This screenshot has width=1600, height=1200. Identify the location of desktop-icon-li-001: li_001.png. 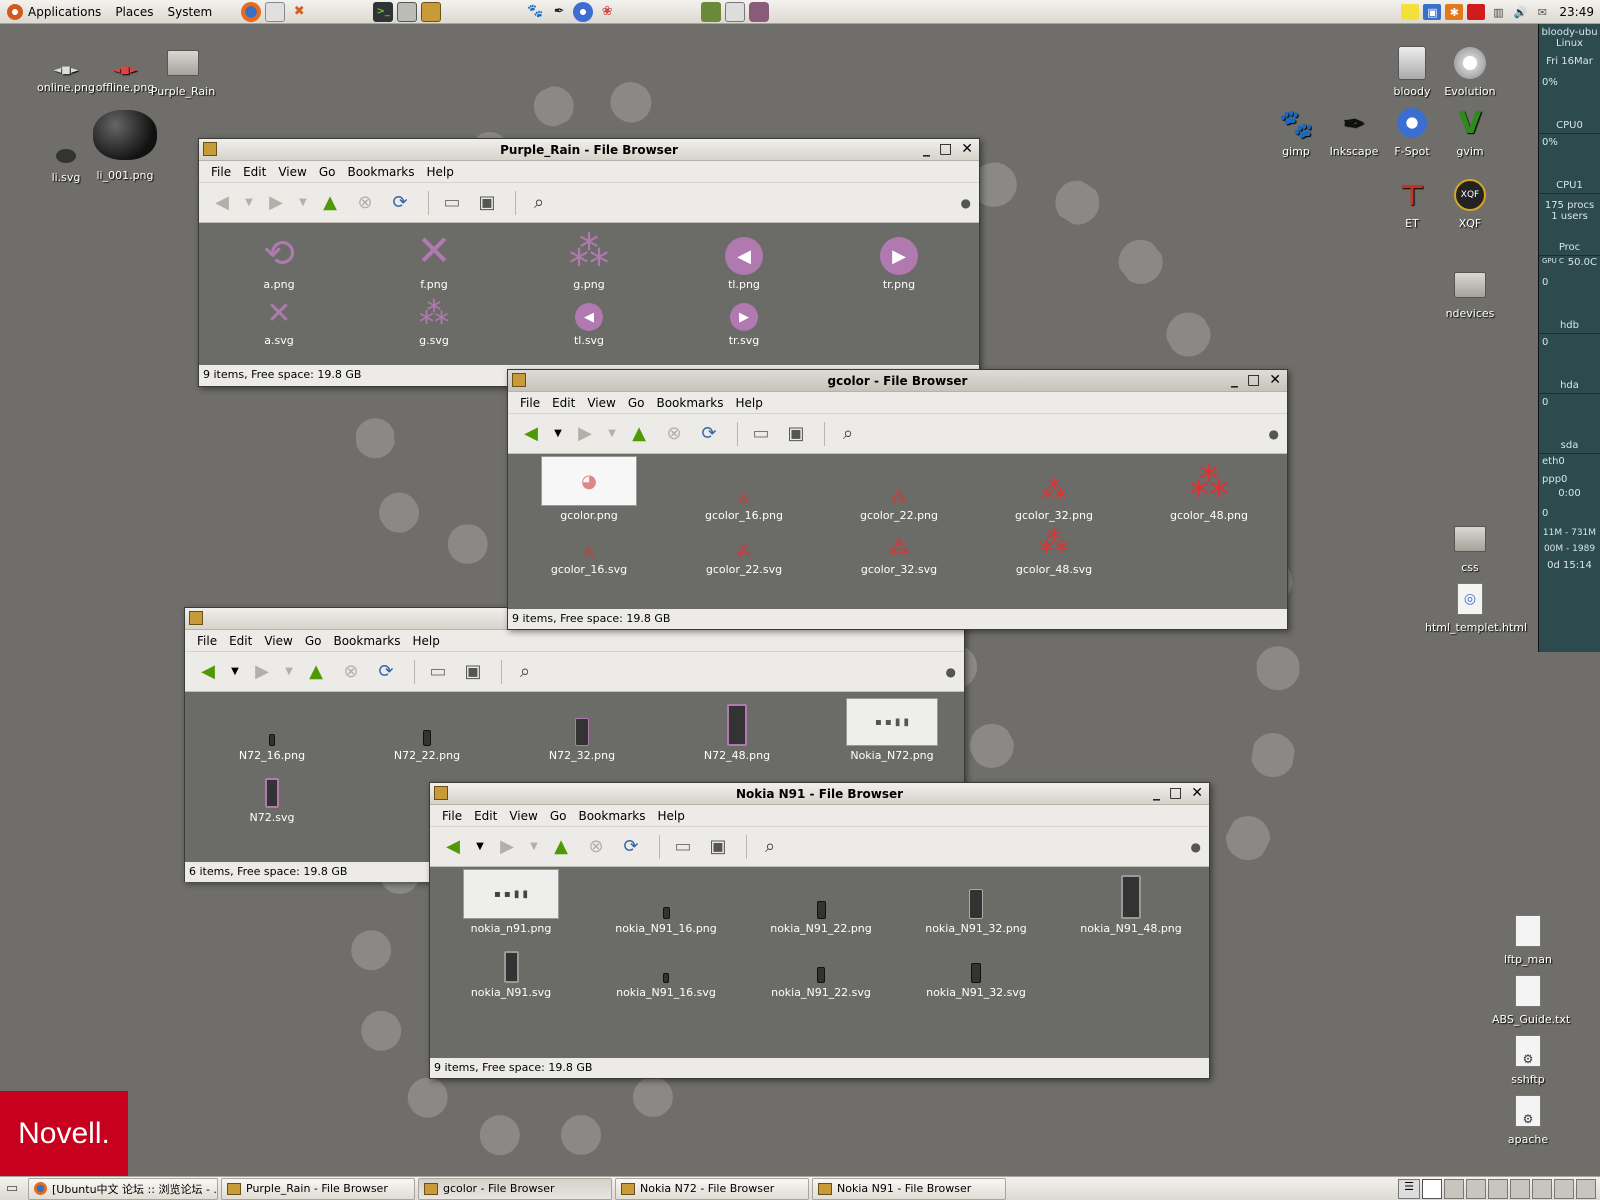
(125, 143).